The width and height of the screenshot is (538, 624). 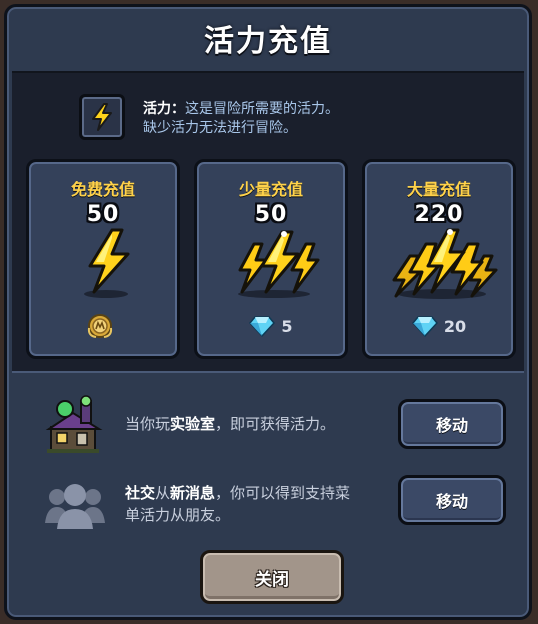 I want to click on hint-text: 当你玩, so click(x=148, y=424).